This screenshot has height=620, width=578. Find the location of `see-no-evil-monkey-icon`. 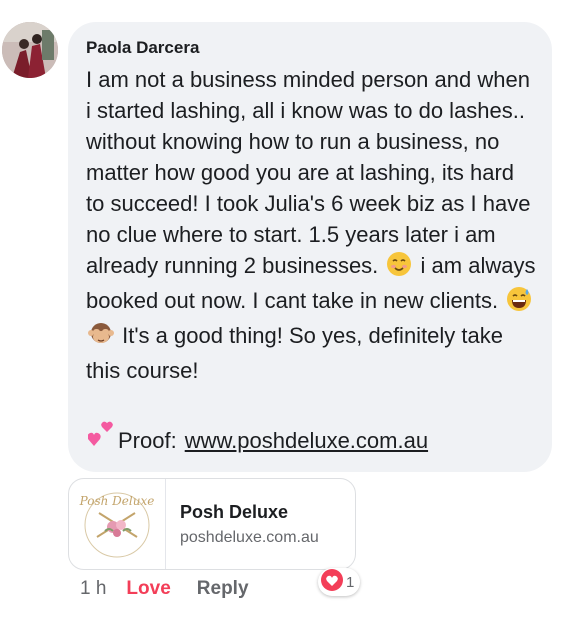

see-no-evil-monkey-icon is located at coordinates (101, 338).